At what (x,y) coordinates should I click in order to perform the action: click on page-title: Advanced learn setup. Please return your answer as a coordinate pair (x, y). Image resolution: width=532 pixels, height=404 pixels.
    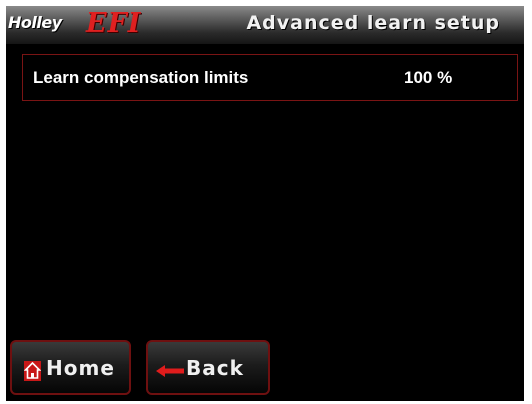
    Looking at the image, I should click on (373, 23).